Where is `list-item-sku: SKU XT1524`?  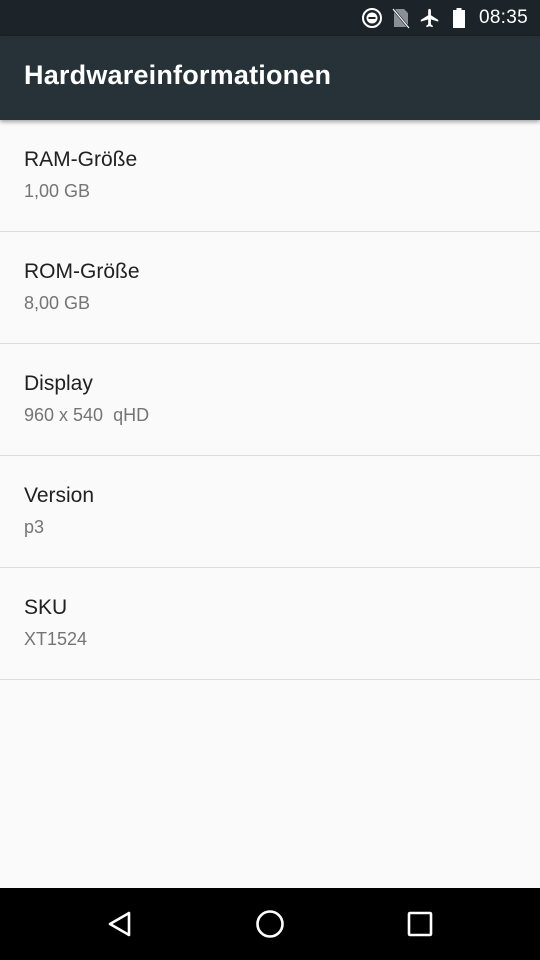 list-item-sku: SKU XT1524 is located at coordinates (270, 624).